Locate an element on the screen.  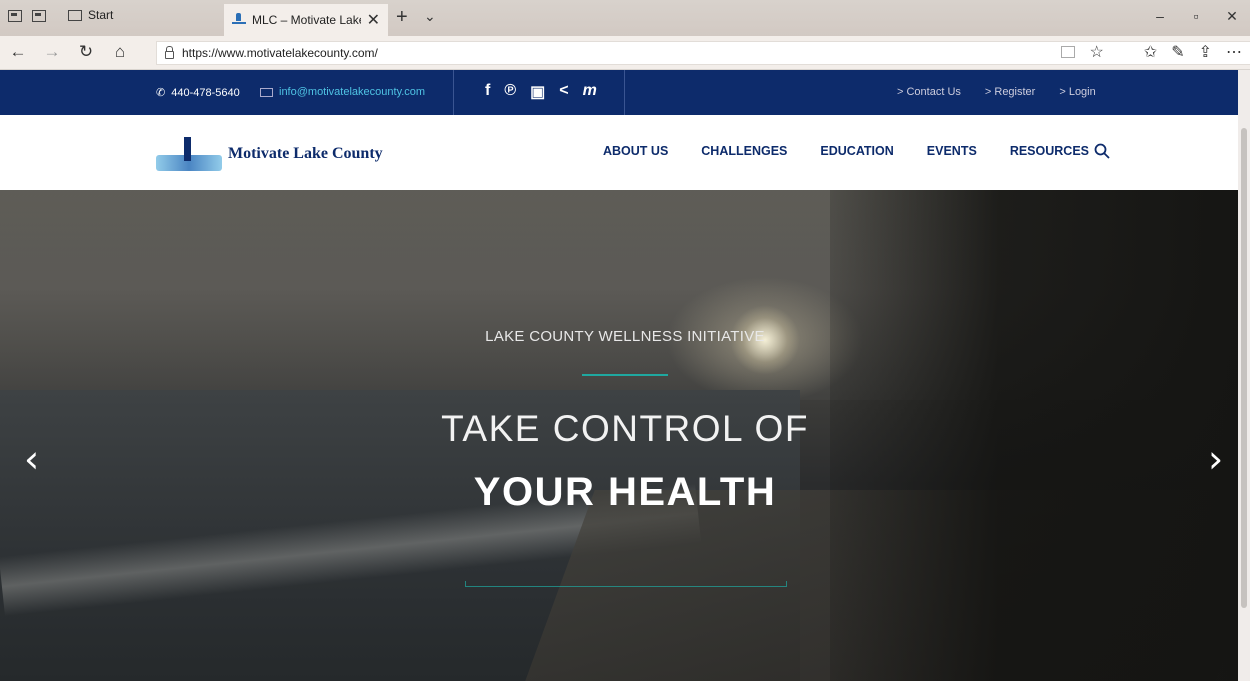
hero-kicker: LAKE COUNTY WELLNESS INITIATIVE is located at coordinates (625, 336).